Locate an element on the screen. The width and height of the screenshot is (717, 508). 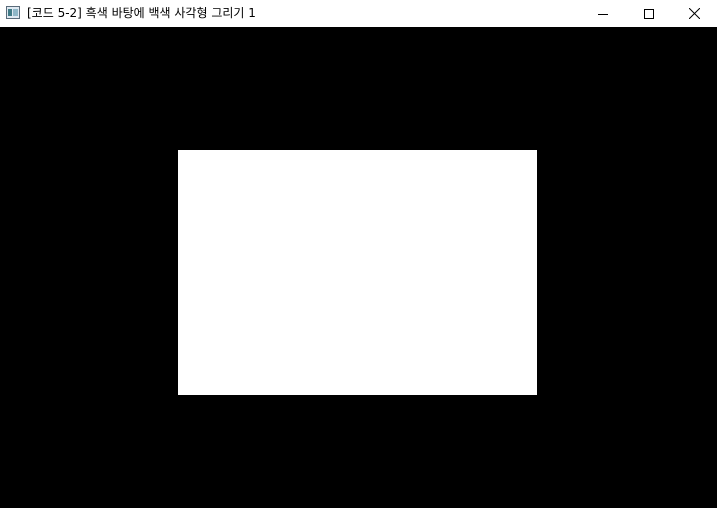
title-bar: [코드 5-2] 흑색 바탕에 백색 사각형 그리기 1 is located at coordinates (358, 13).